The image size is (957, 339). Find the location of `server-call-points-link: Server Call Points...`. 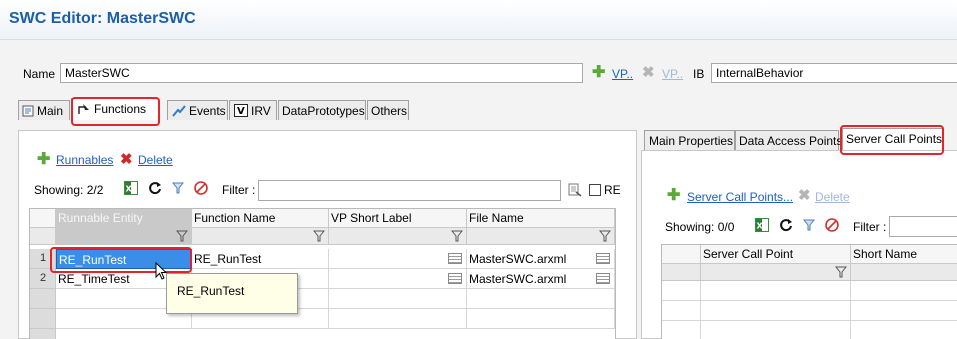

server-call-points-link: Server Call Points... is located at coordinates (740, 197).